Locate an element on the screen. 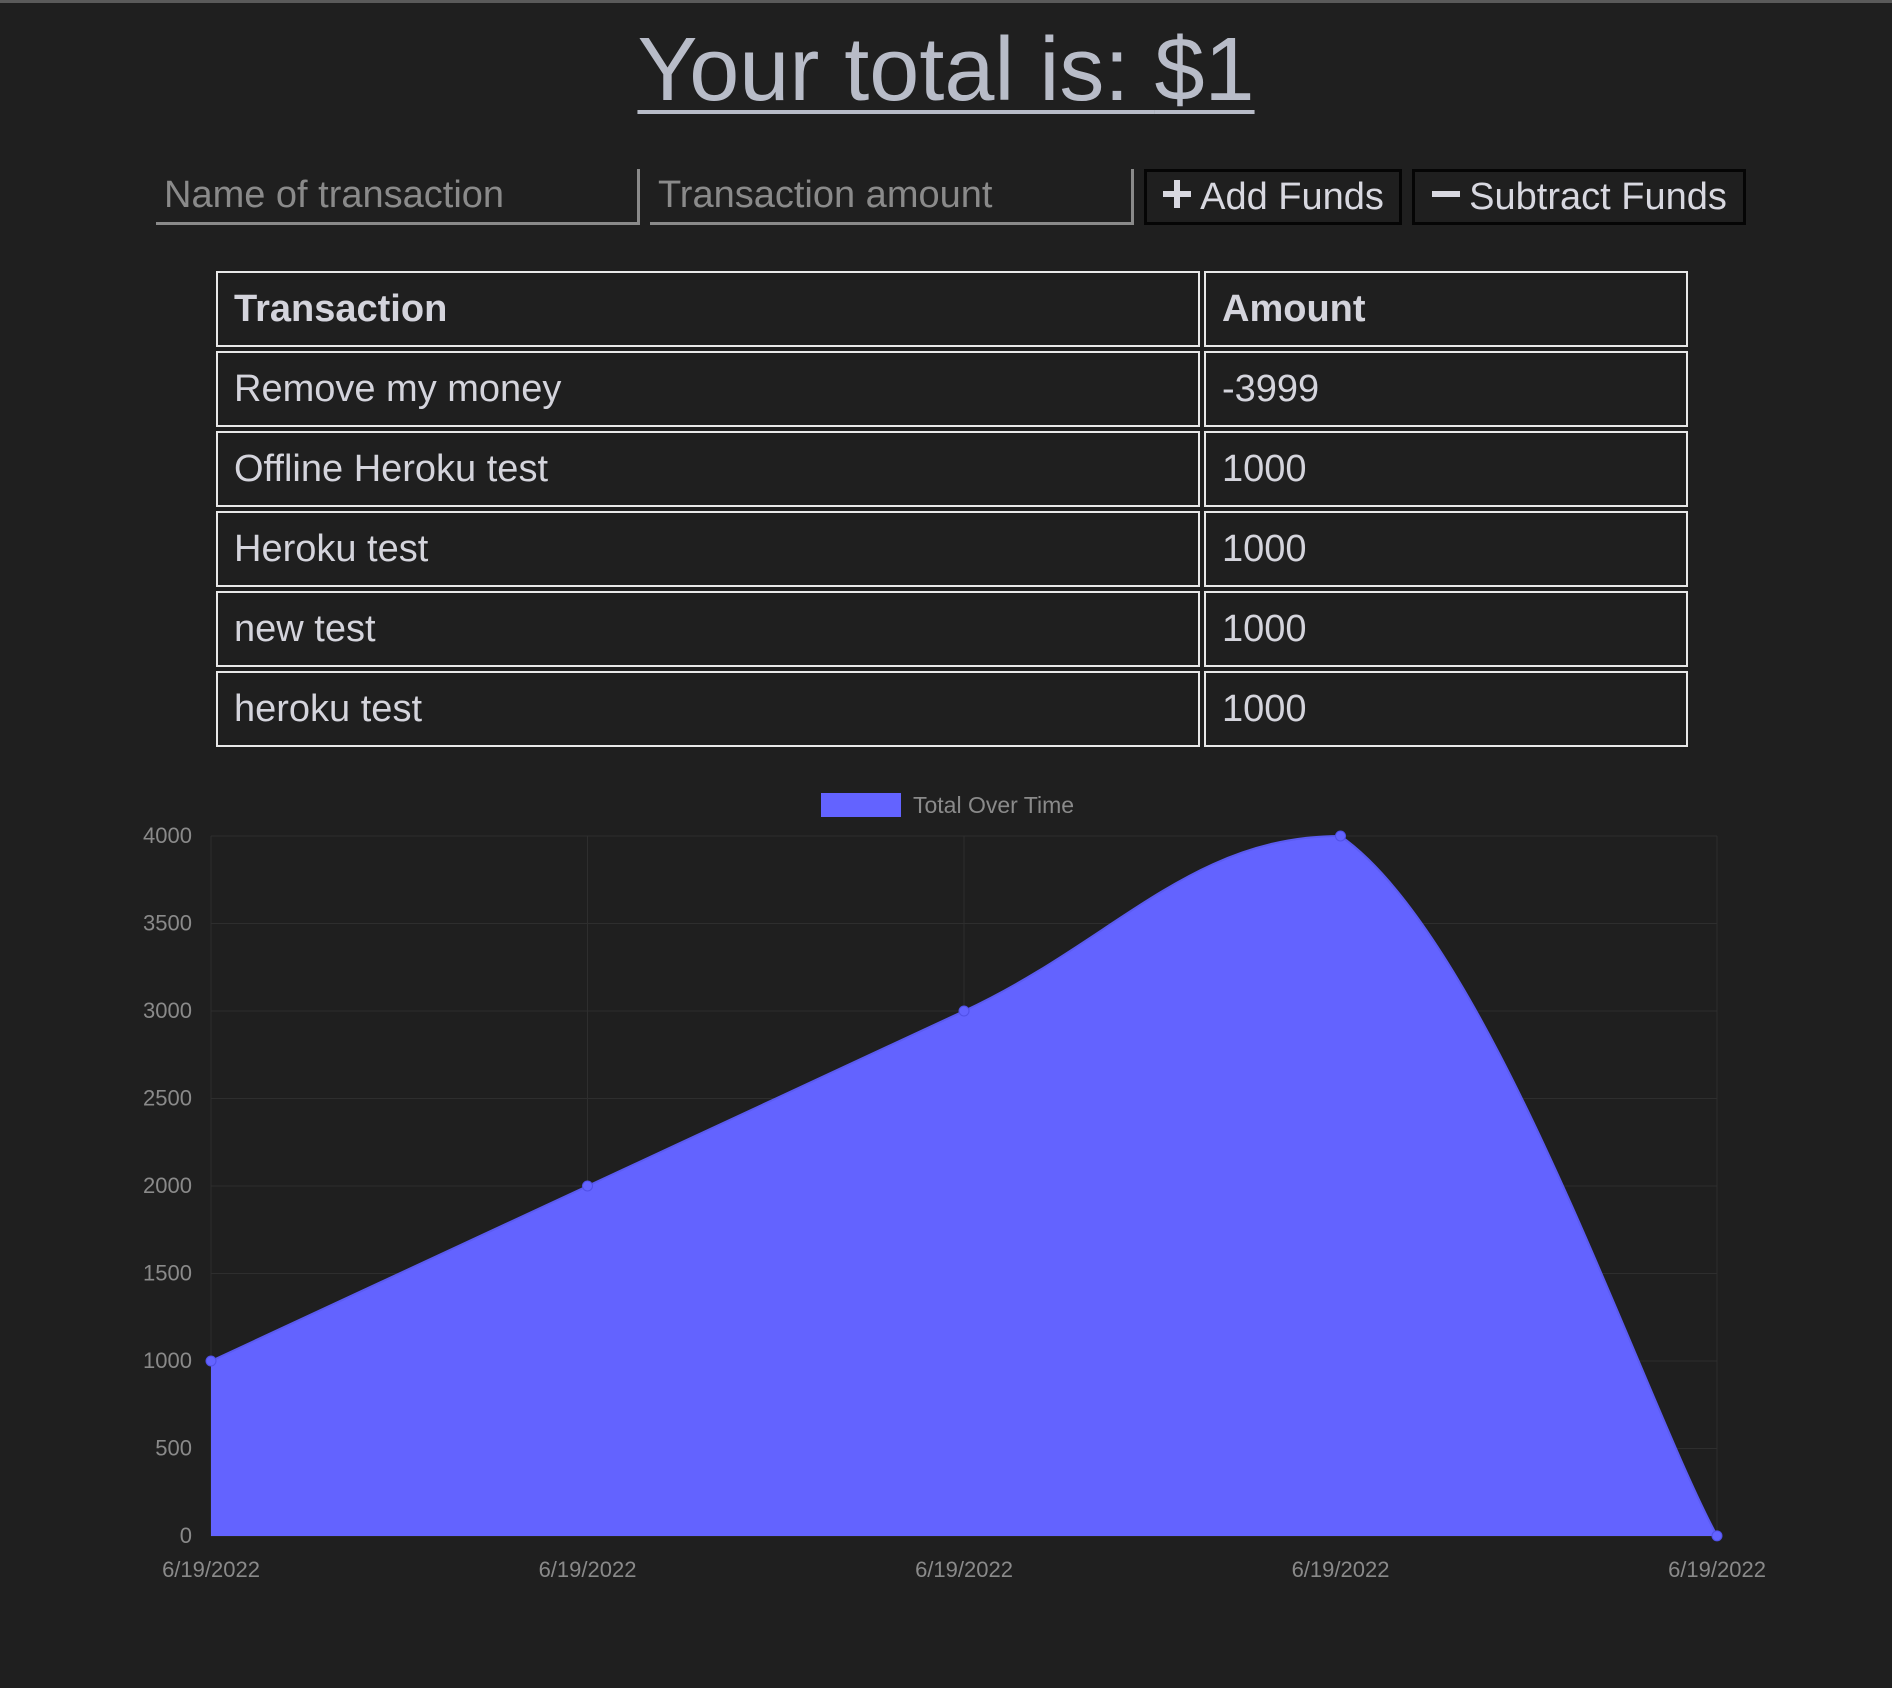  table-row: Heroku test 1000 is located at coordinates (952, 549).